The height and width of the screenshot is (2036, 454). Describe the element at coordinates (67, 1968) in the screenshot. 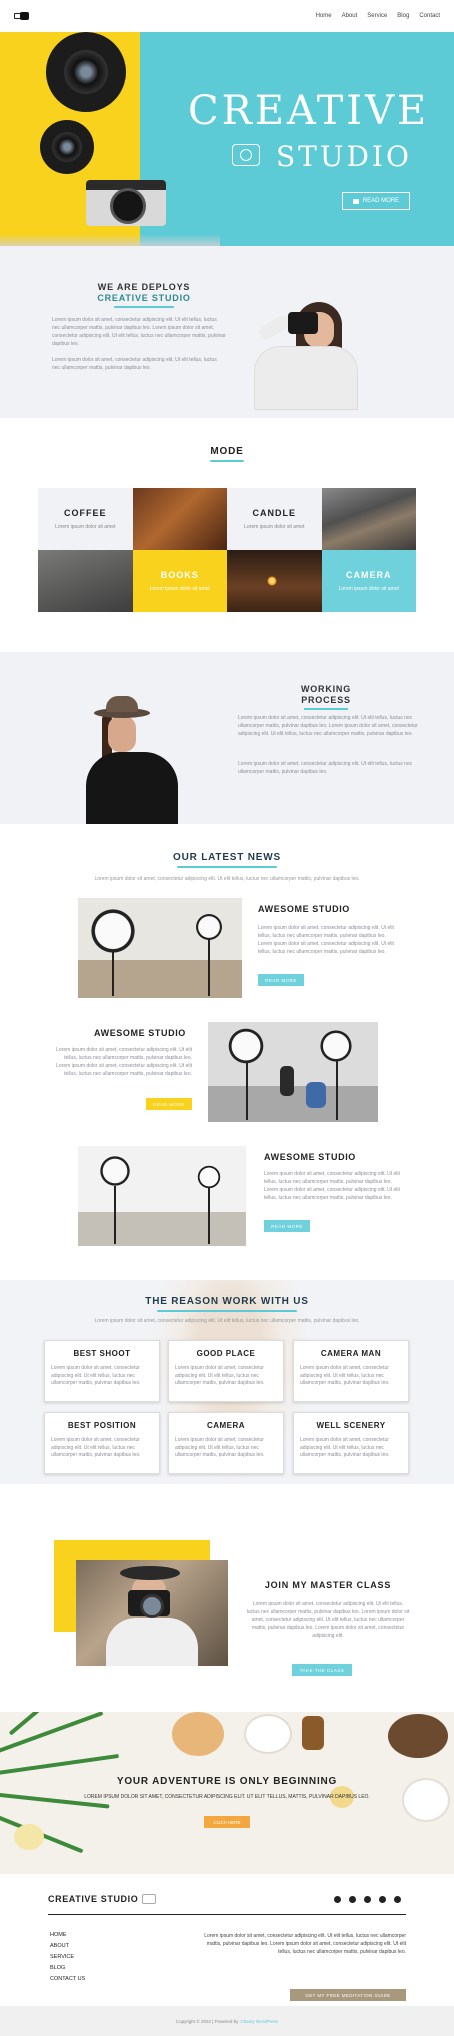

I see `footer-link-blog: BLOG` at that location.